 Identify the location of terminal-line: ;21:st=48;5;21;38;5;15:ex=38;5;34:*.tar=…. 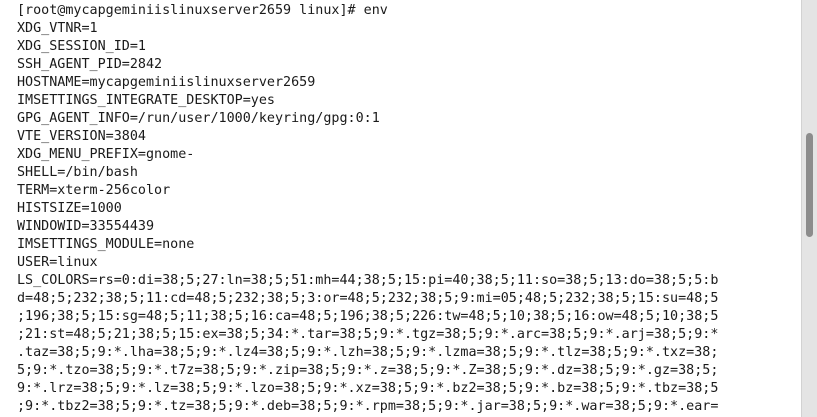
(368, 334).